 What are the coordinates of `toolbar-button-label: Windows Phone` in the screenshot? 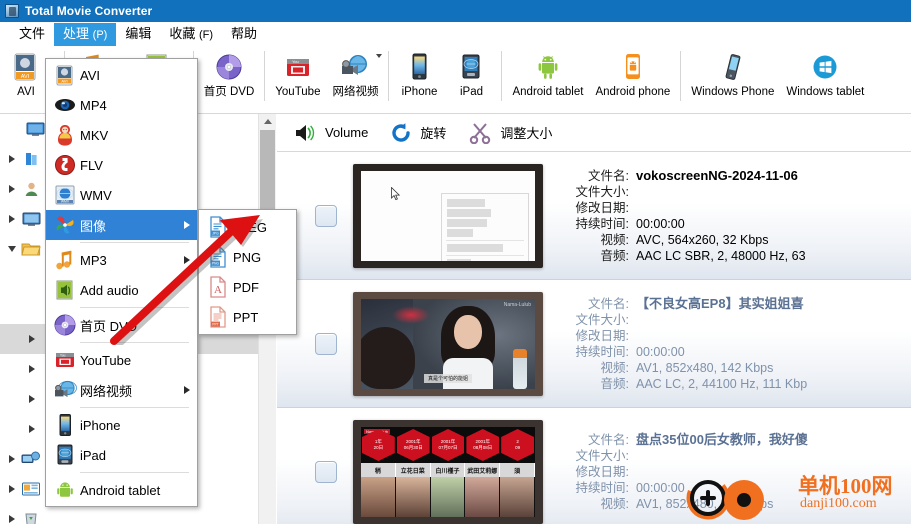 It's located at (733, 92).